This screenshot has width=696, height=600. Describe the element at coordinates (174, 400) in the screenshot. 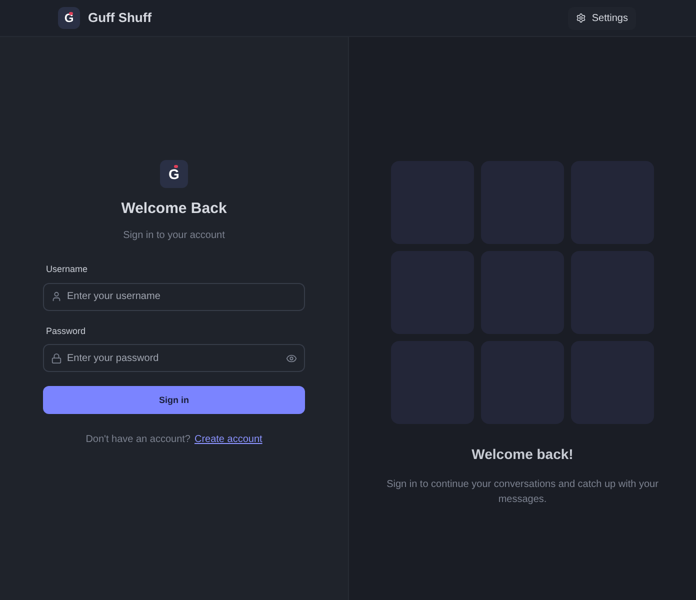

I see `sign-in-button: Sign in` at that location.